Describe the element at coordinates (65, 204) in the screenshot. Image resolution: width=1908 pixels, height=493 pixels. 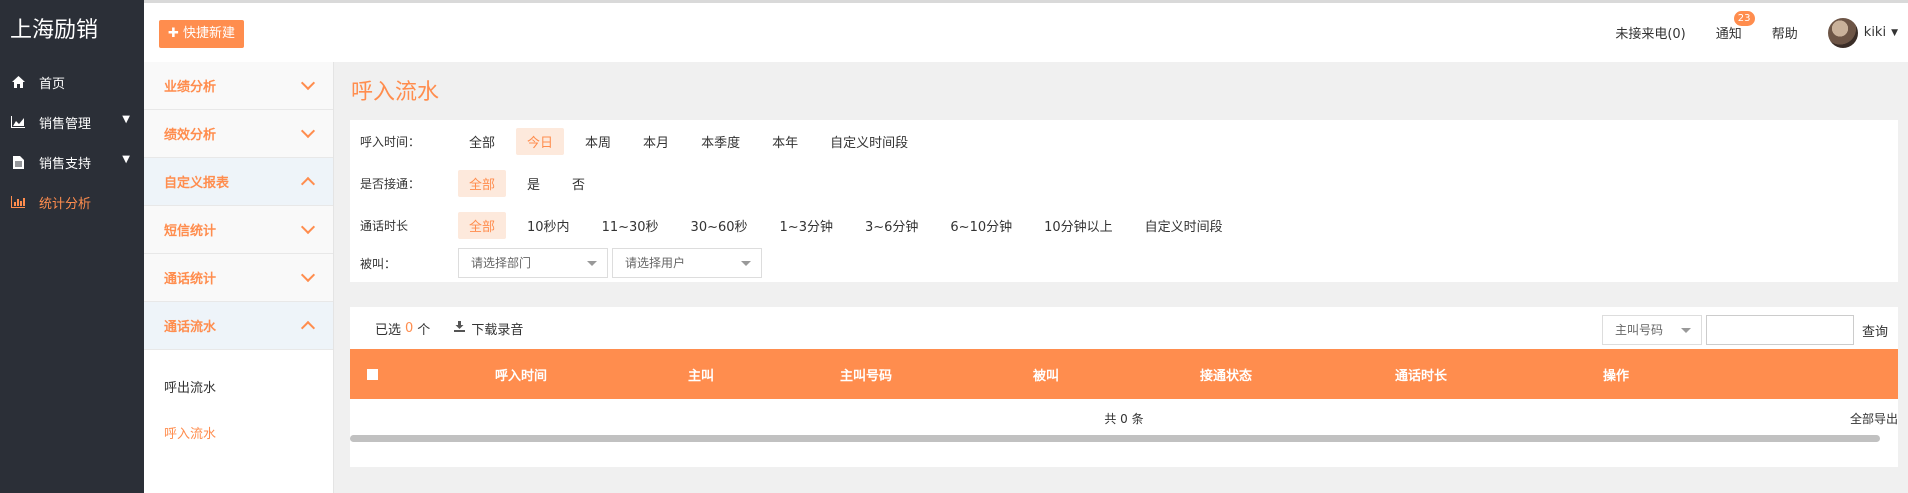
I see `nav-item-label: 统计分析` at that location.